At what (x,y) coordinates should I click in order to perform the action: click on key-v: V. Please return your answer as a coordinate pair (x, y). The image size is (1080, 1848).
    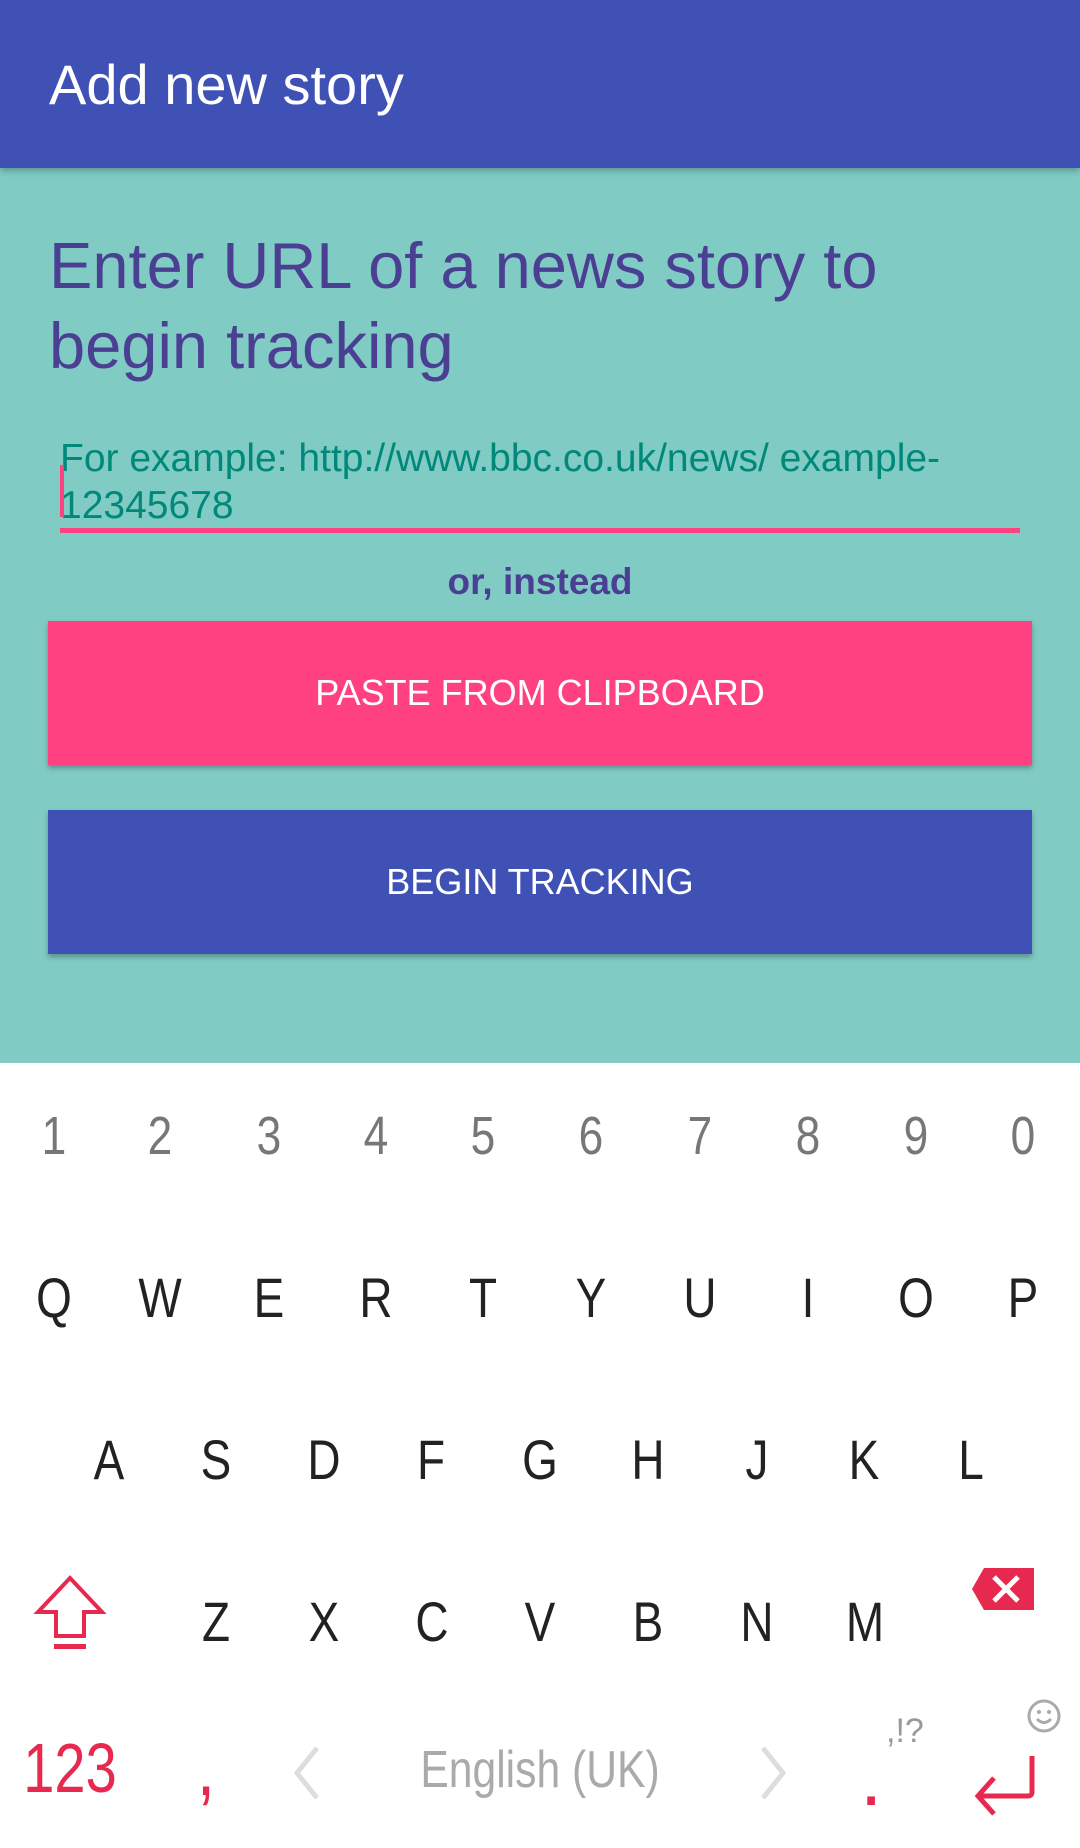
    Looking at the image, I should click on (540, 1622).